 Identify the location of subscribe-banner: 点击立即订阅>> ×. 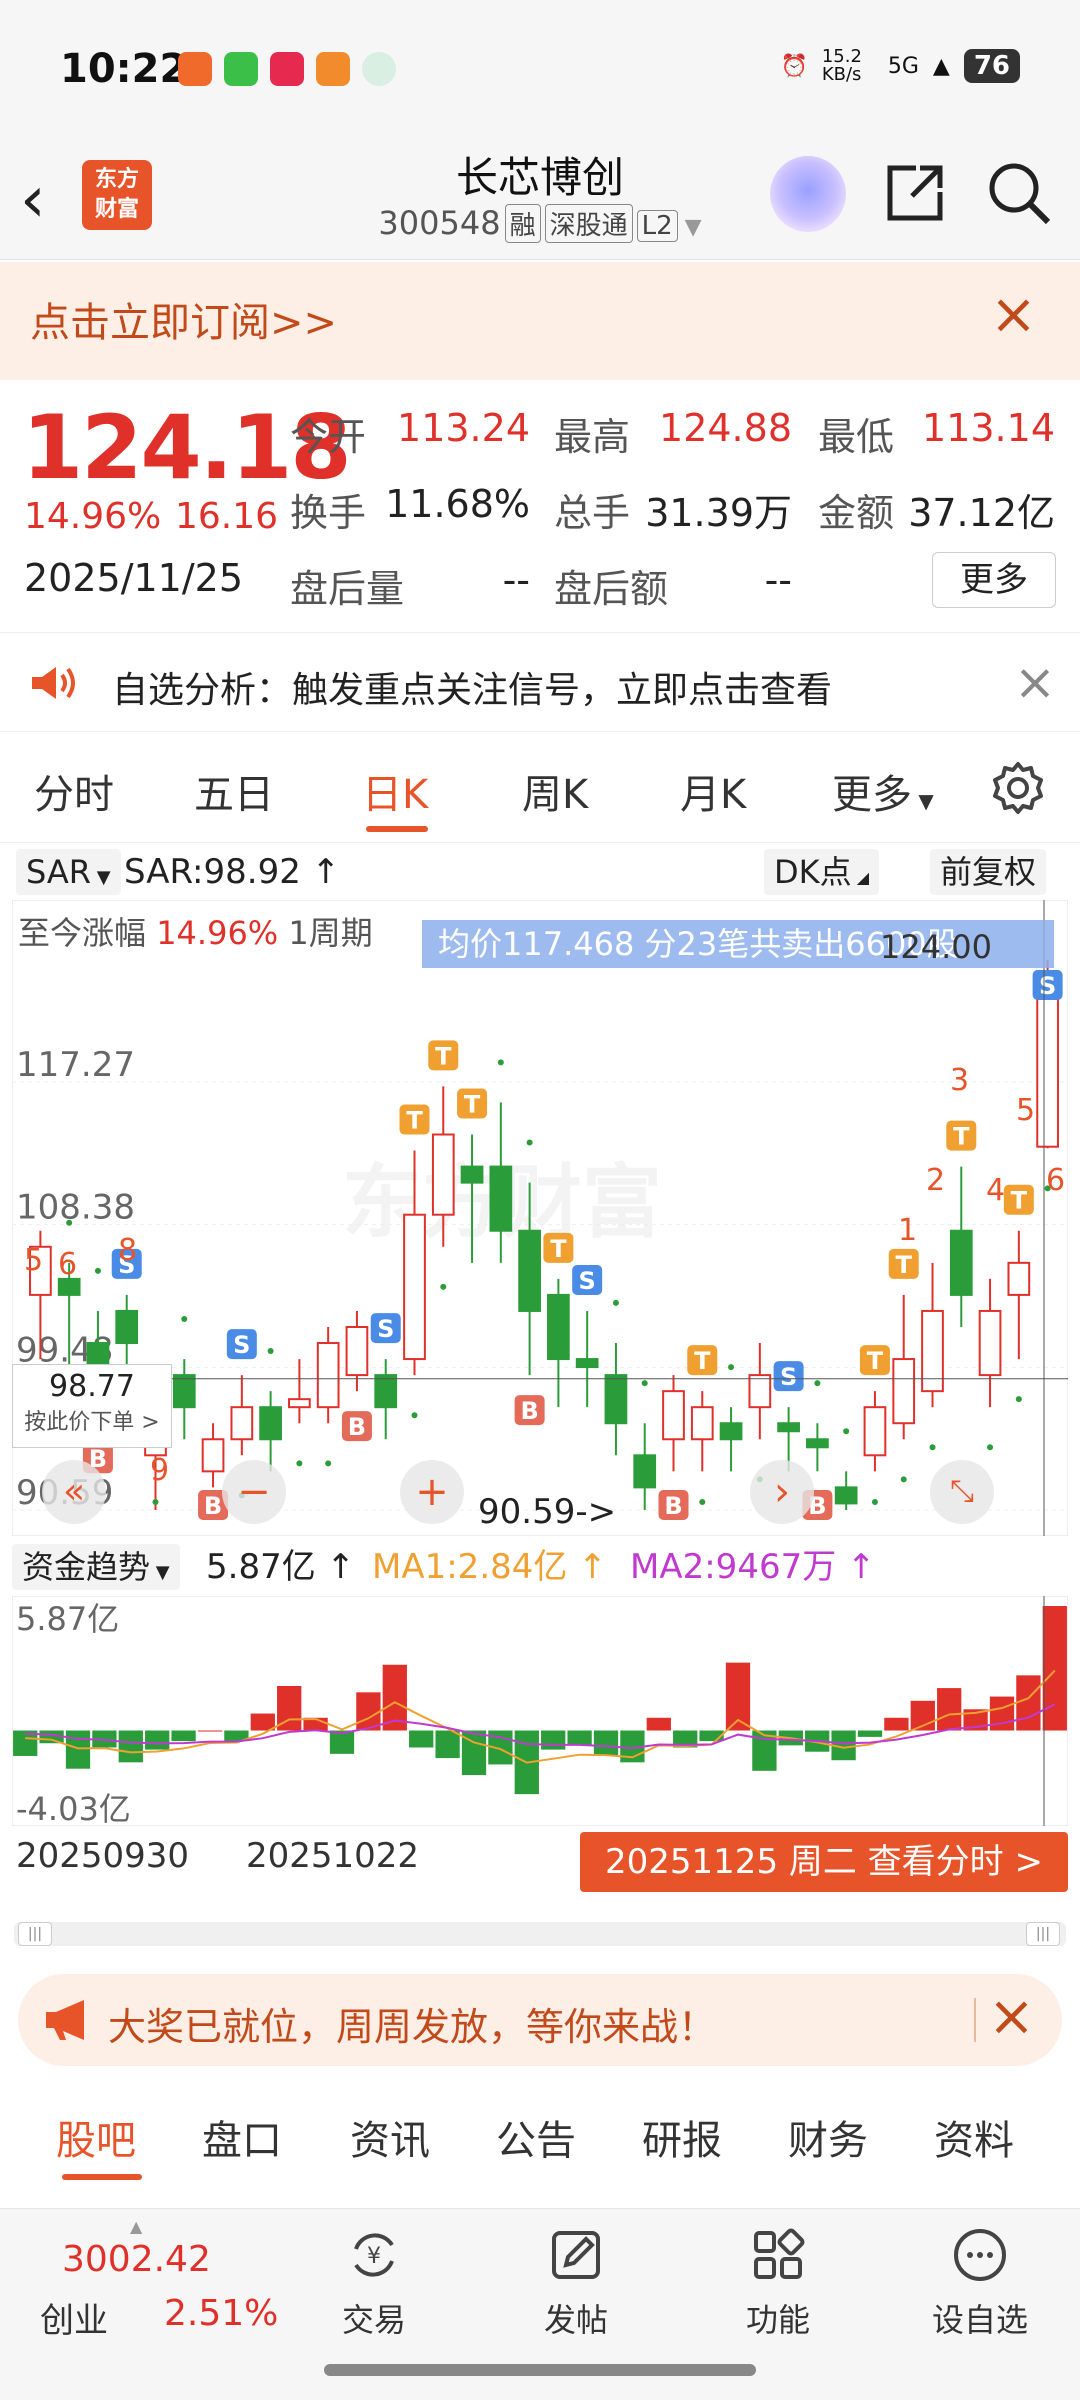
(540, 321).